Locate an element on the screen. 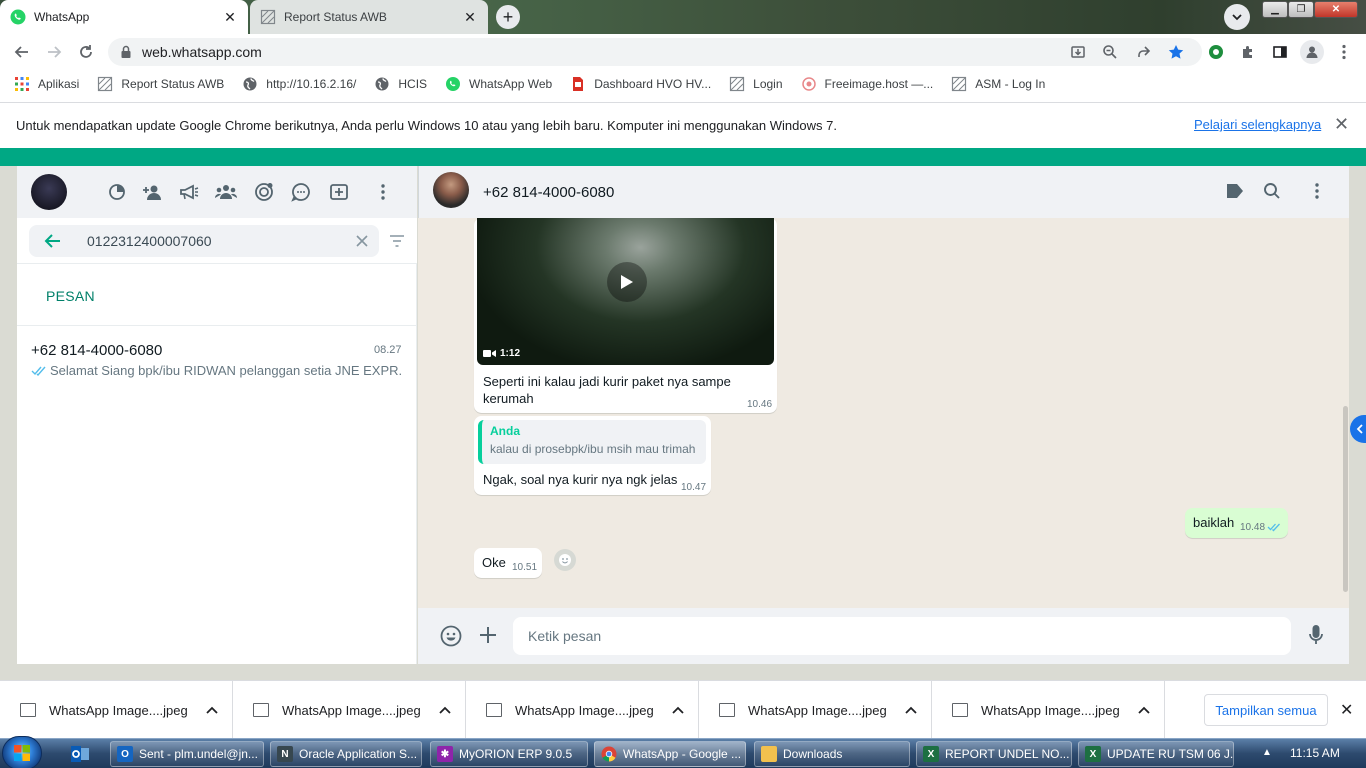 This screenshot has width=1366, height=768. maximize-button: ❐ is located at coordinates (1301, 9).